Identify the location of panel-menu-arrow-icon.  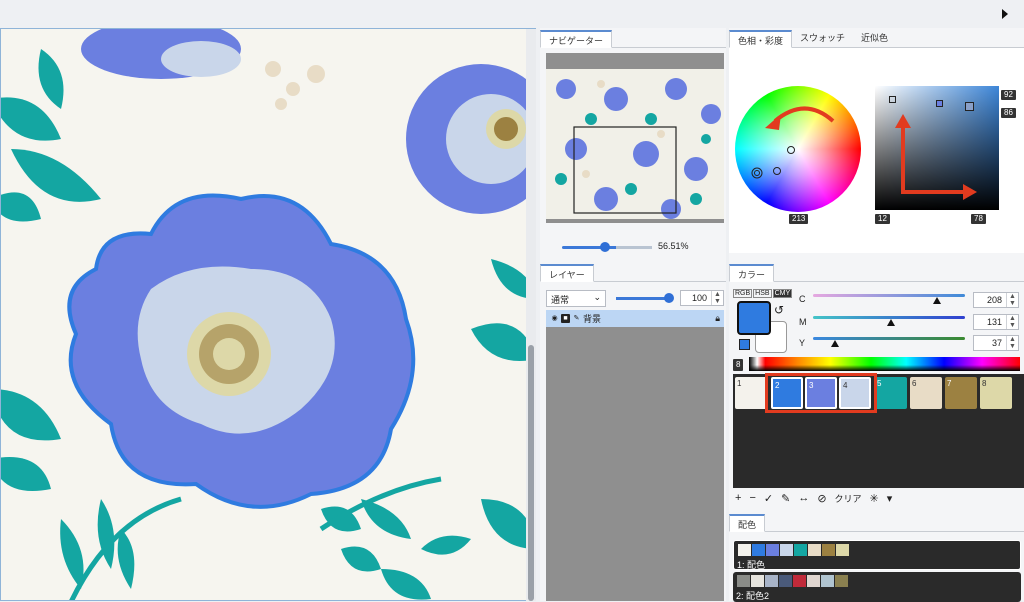
(1005, 14).